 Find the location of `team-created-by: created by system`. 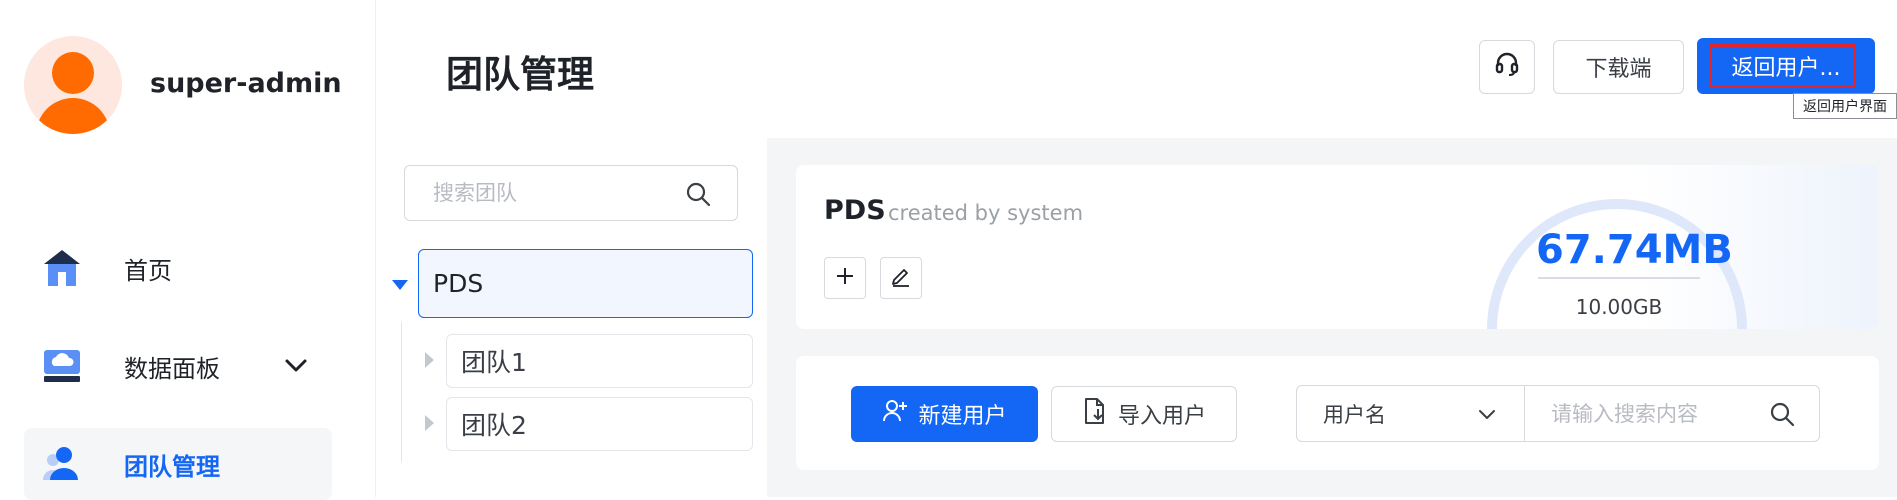

team-created-by: created by system is located at coordinates (986, 213).